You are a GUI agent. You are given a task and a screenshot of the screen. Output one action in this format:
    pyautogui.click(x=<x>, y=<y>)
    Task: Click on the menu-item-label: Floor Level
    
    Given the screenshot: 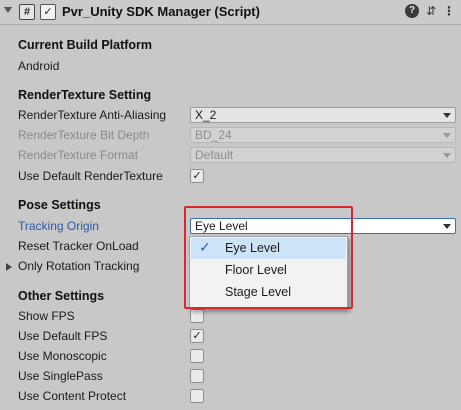 What is the action you would take?
    pyautogui.click(x=256, y=270)
    